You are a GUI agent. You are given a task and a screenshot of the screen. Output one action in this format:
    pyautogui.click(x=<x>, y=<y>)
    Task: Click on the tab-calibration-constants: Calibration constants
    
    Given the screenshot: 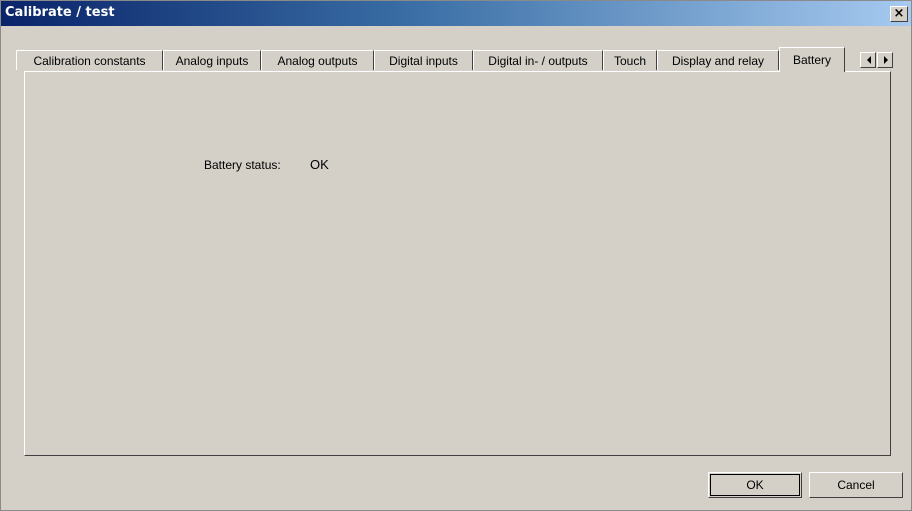 What is the action you would take?
    pyautogui.click(x=89, y=60)
    